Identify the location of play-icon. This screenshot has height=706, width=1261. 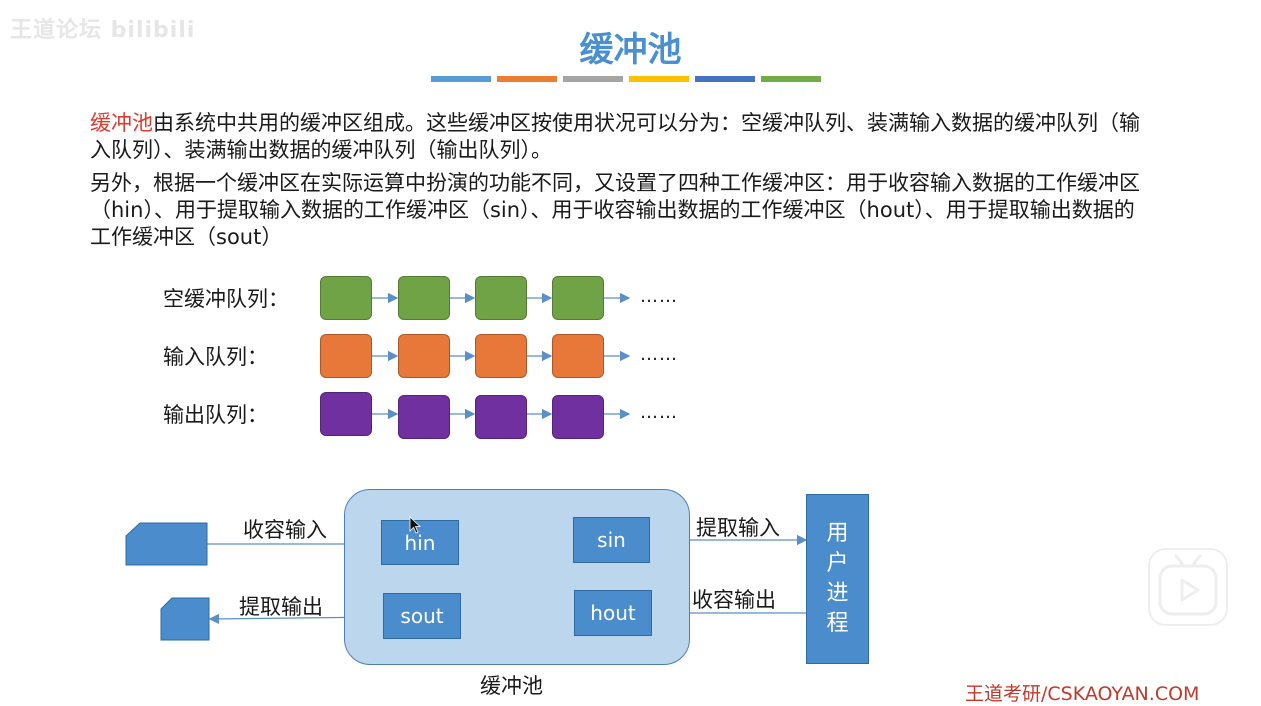
(1188, 585).